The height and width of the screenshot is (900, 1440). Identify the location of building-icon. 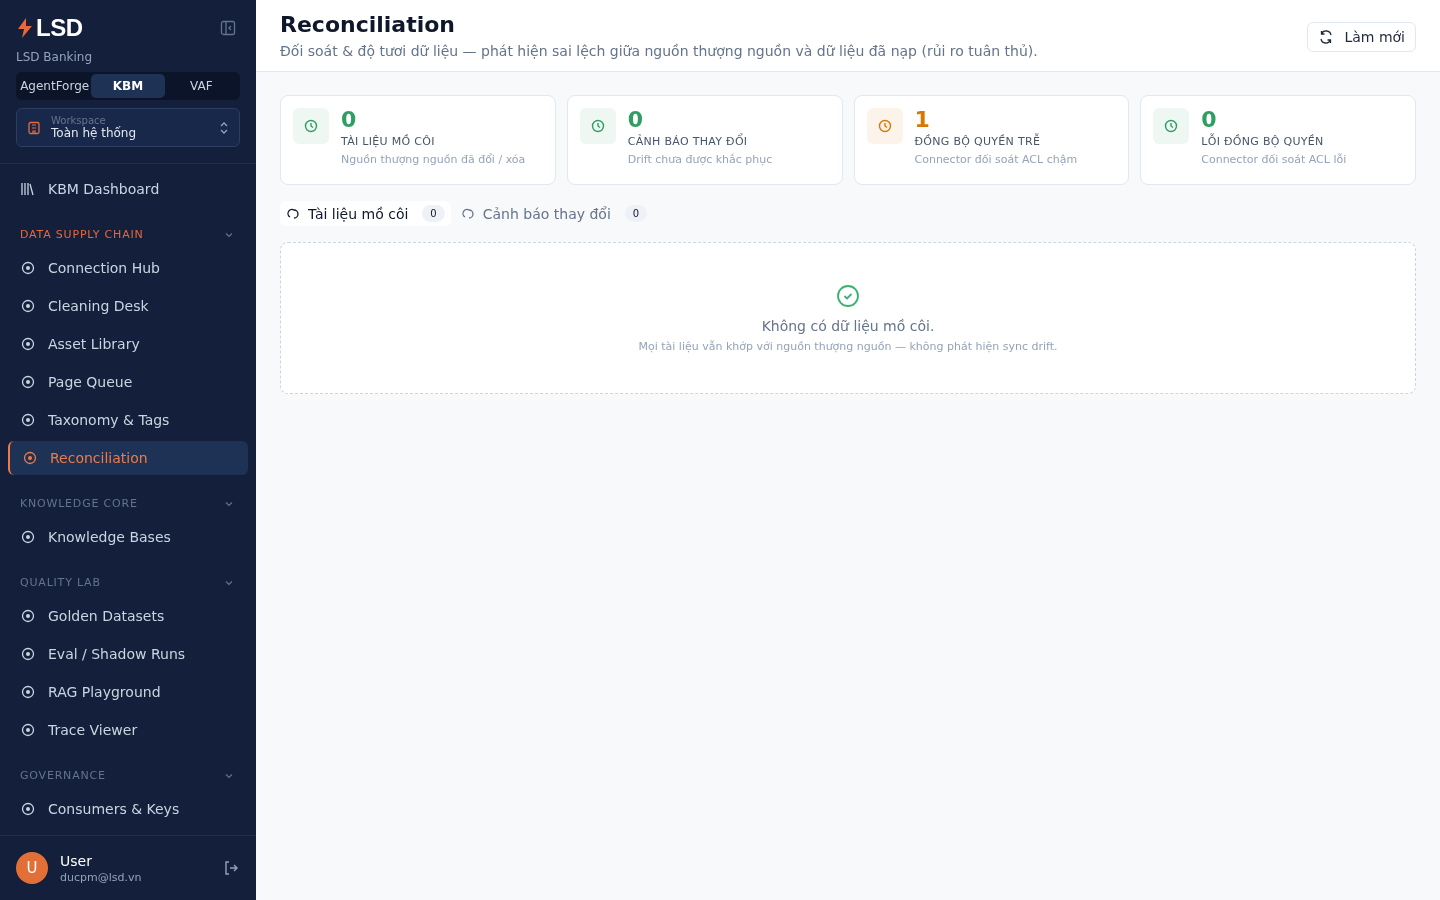
(34, 127).